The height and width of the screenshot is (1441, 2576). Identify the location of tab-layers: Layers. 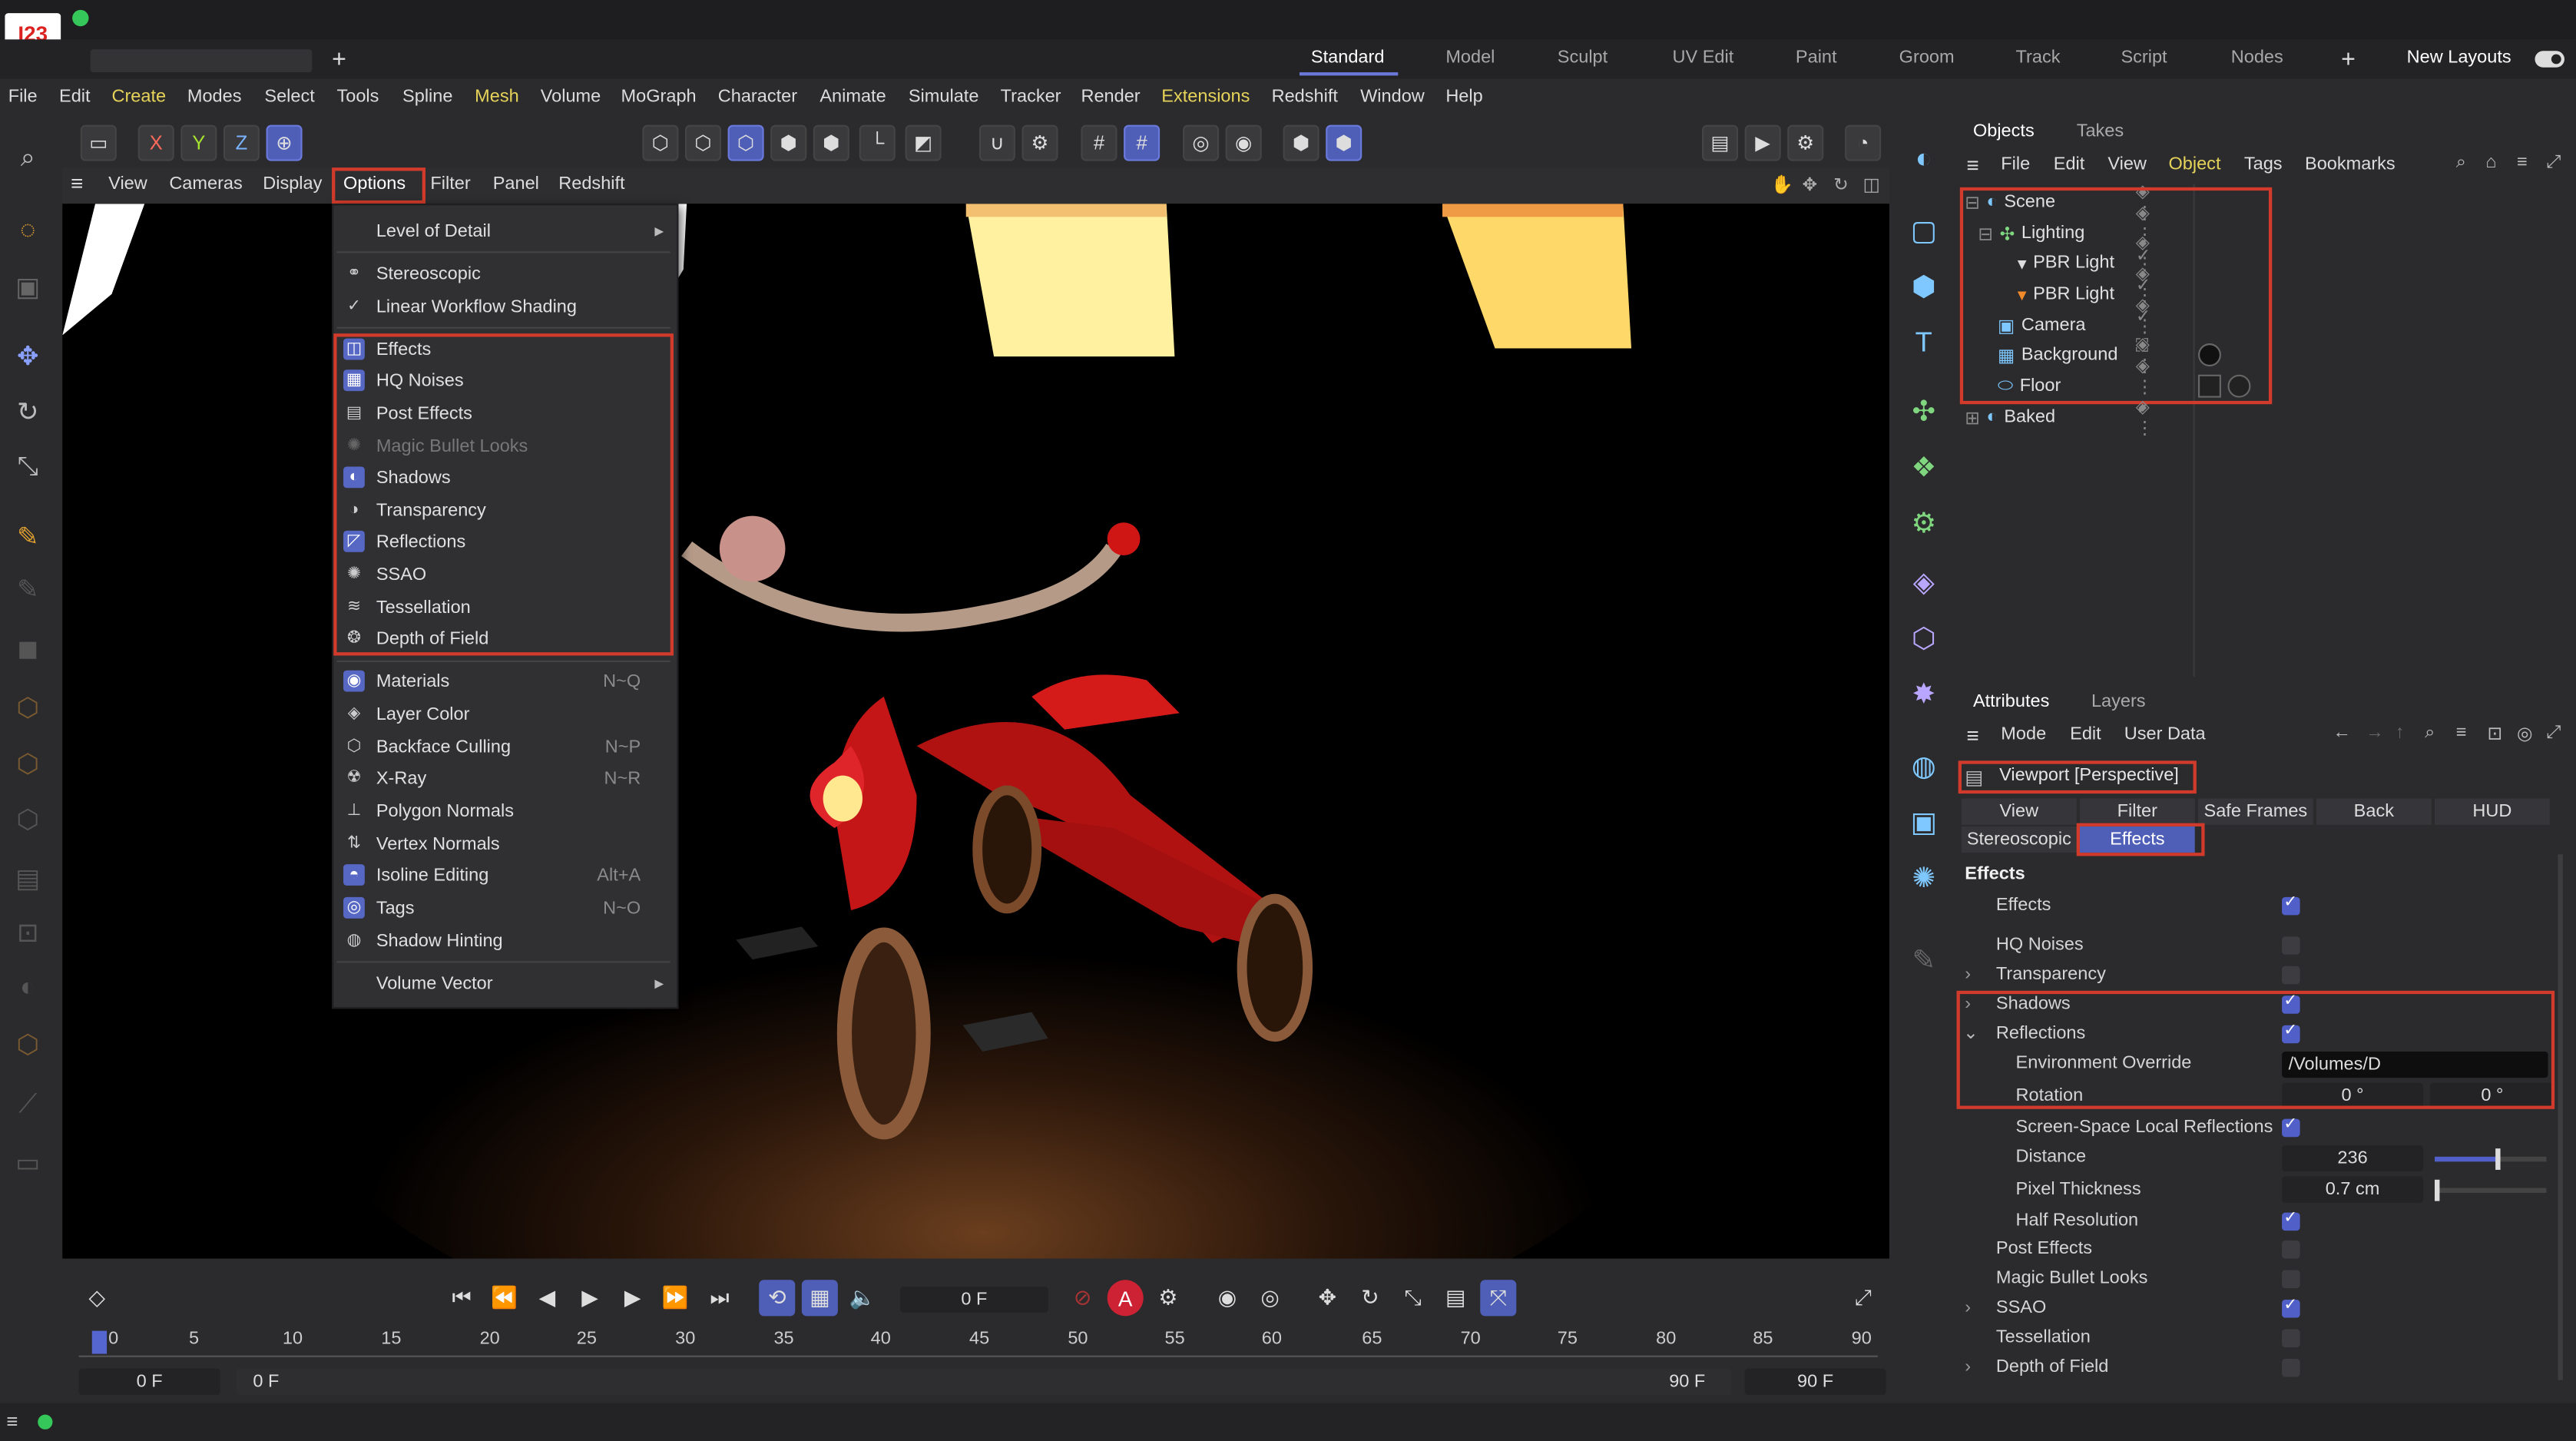
(2118, 702).